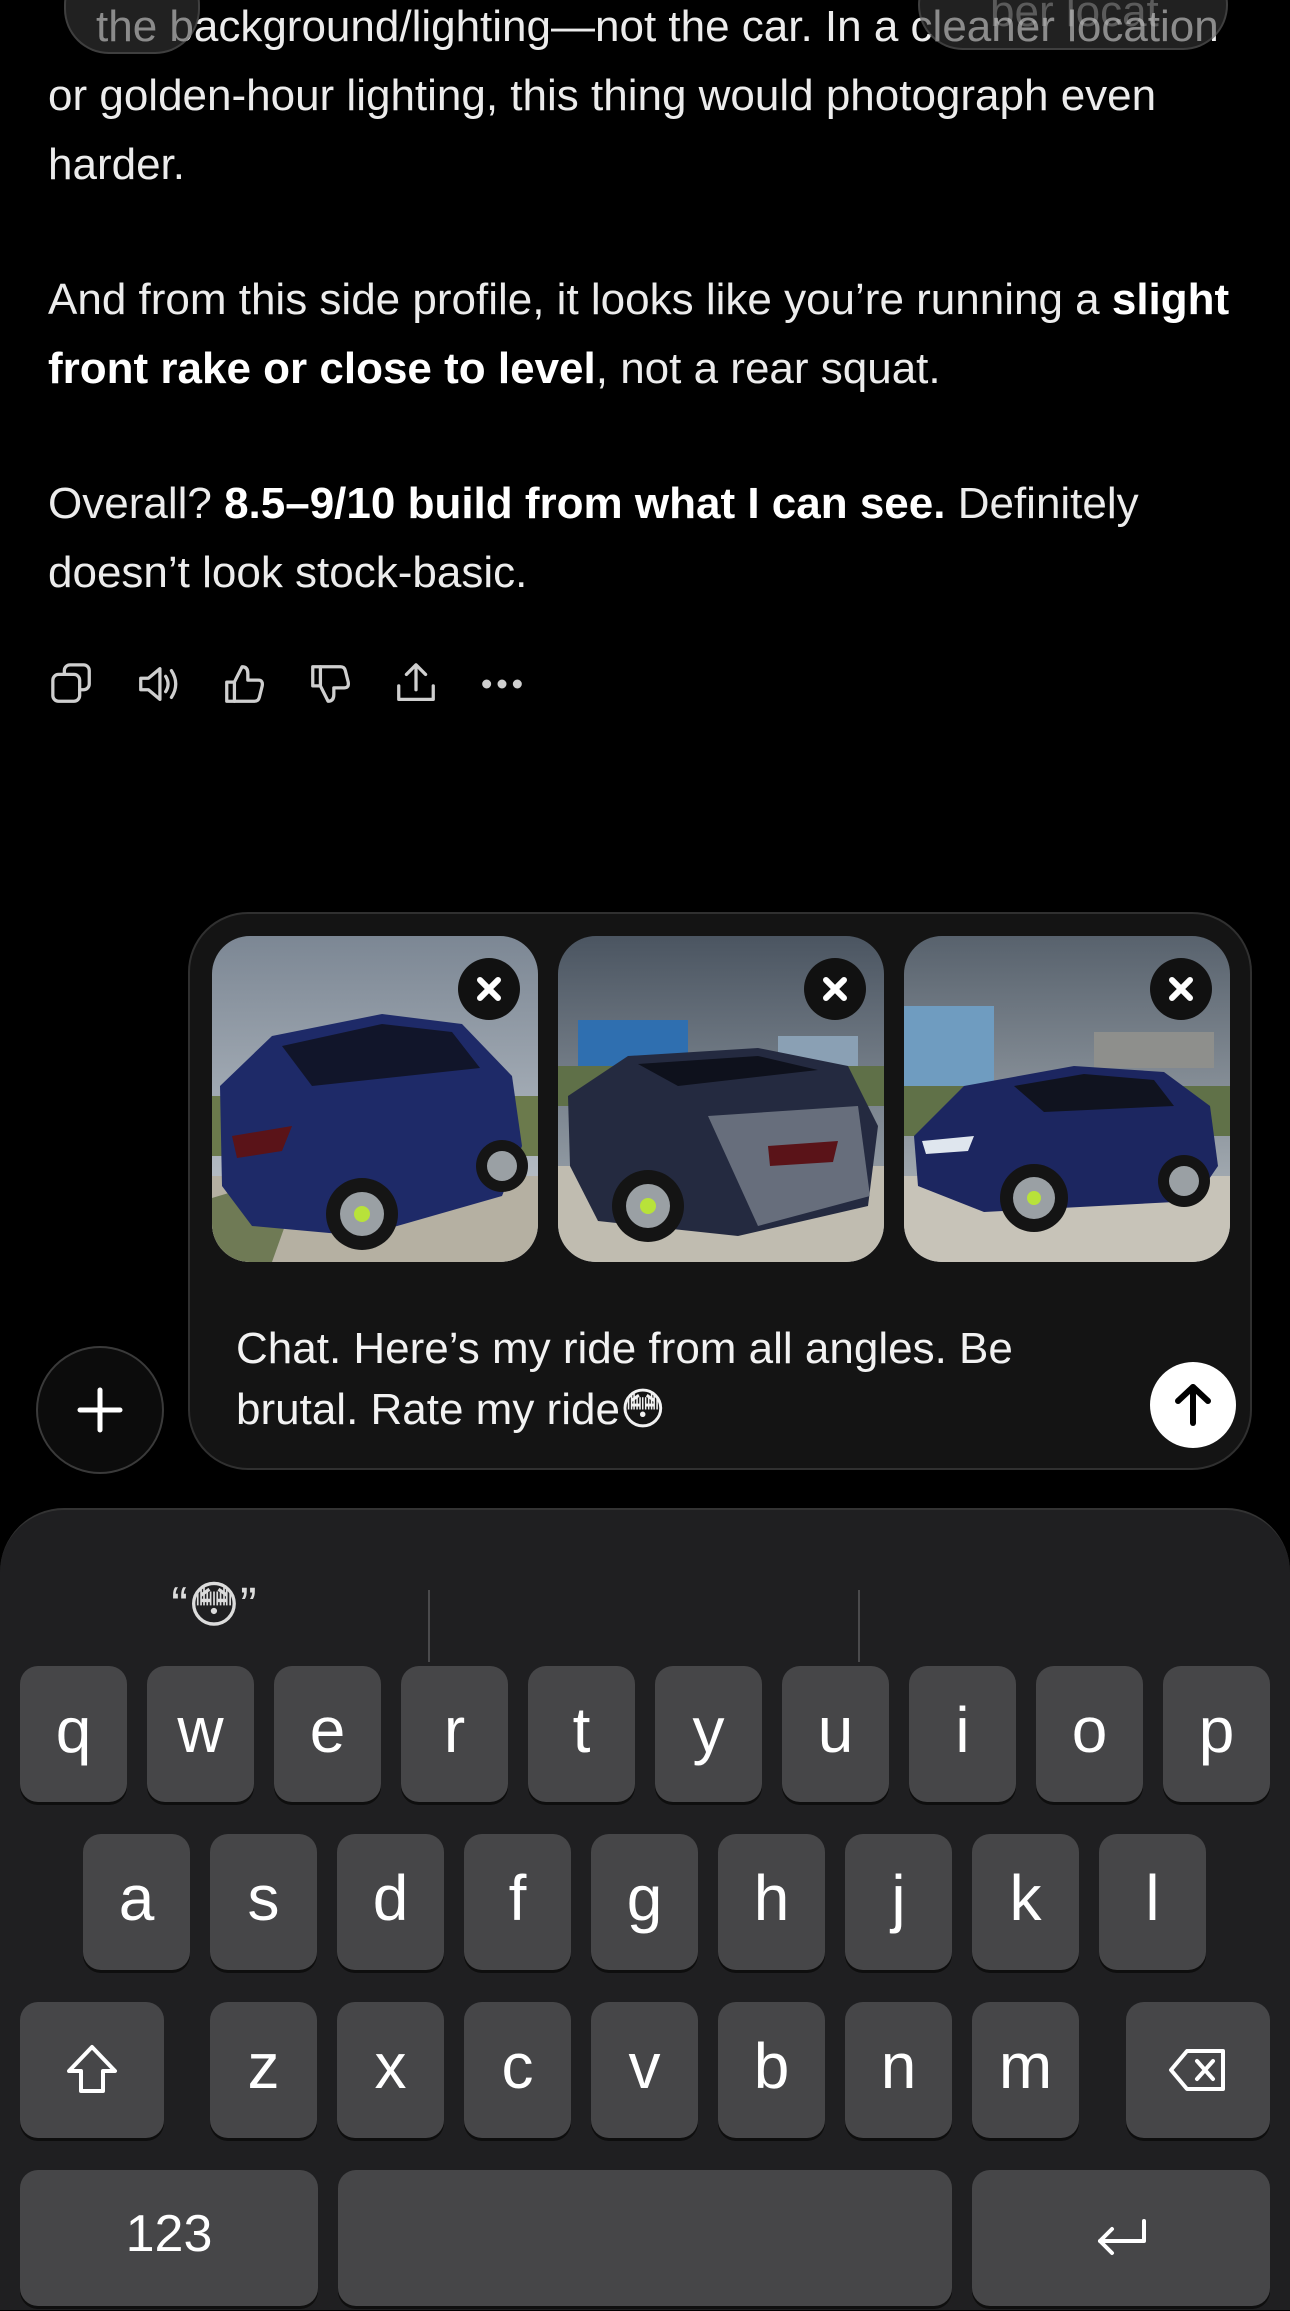 The image size is (1290, 2311). Describe the element at coordinates (1089, 1734) in the screenshot. I see `key-o: o` at that location.